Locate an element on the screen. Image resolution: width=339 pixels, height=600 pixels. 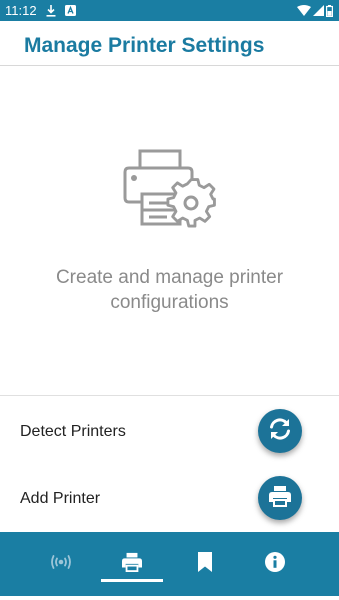
status-bar-left: 11:12 is located at coordinates (40, 10).